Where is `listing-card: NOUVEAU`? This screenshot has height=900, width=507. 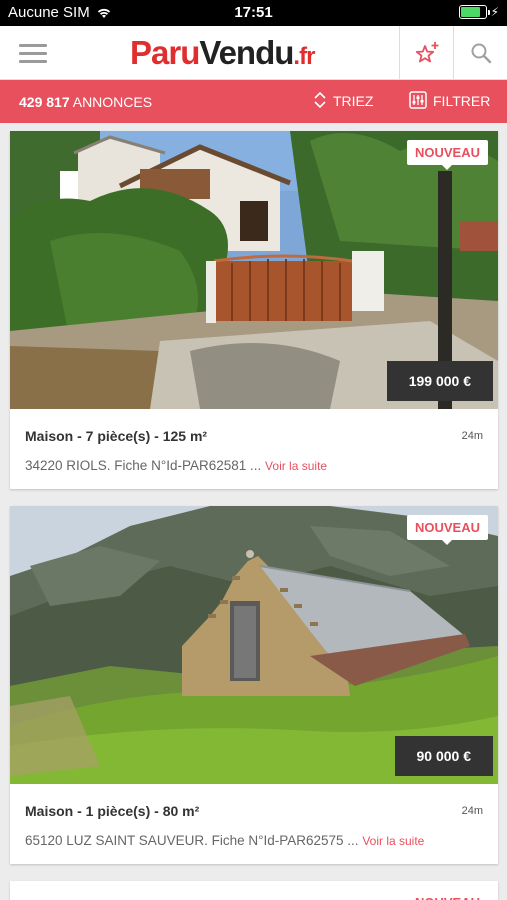
listing-card: NOUVEAU is located at coordinates (254, 890).